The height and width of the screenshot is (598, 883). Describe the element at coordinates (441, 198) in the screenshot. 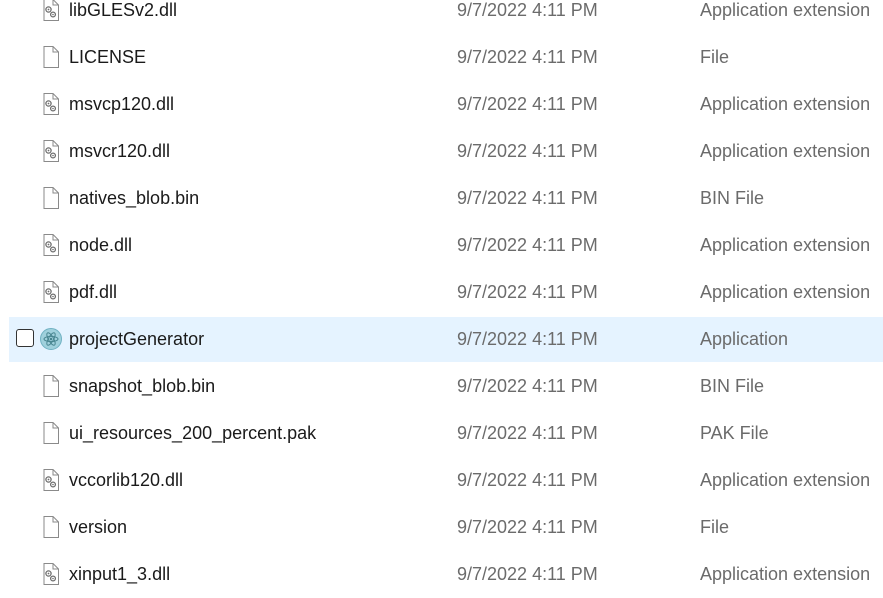

I see `file-row: natives_blob.bin 9/7/2022 4:11 PM BIN File` at that location.